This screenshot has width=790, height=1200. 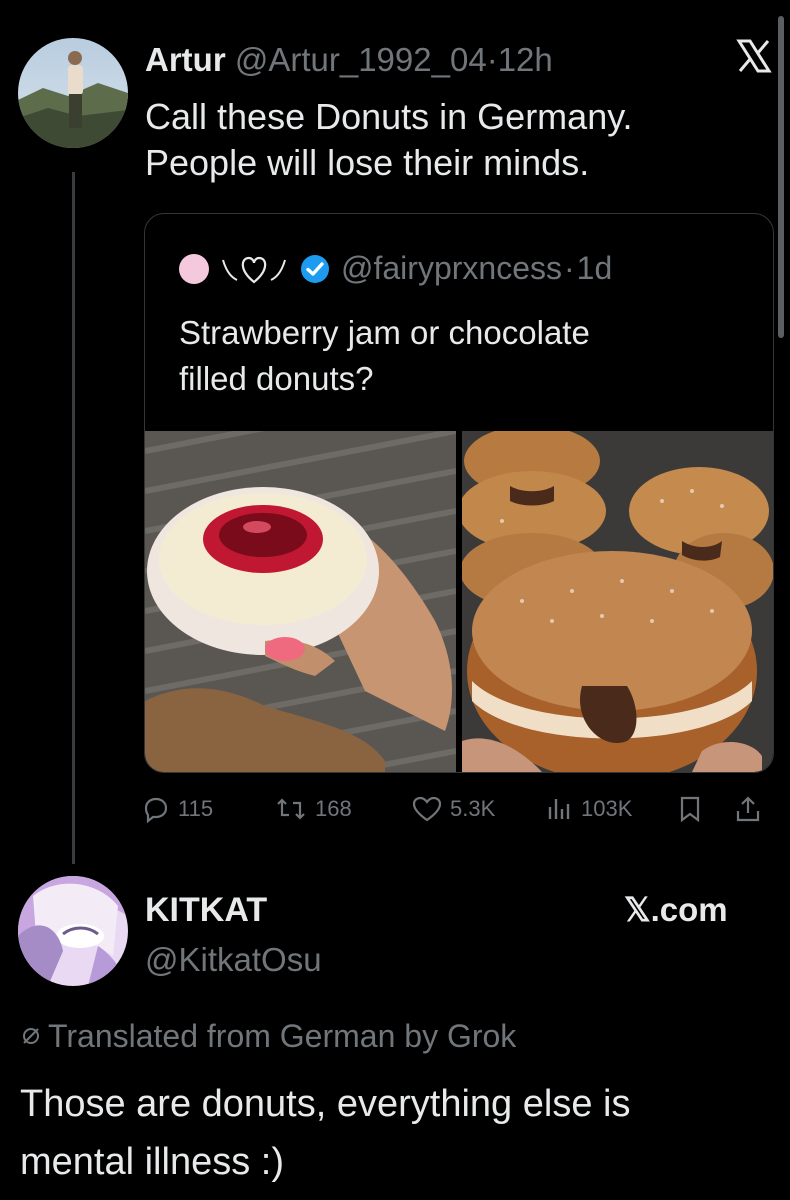 I want to click on repost-count: 168, so click(x=333, y=808).